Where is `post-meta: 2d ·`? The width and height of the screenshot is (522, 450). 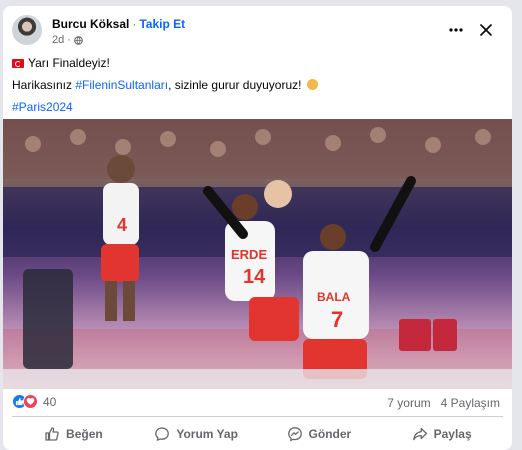 post-meta: 2d · is located at coordinates (67, 40).